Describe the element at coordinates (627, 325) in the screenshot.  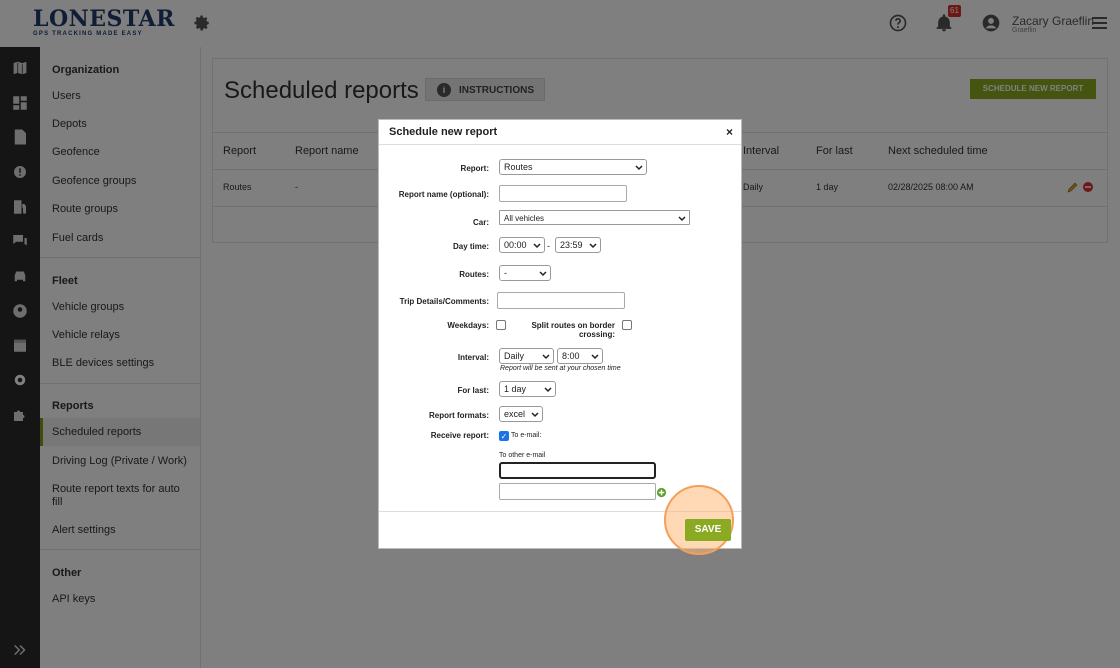
I see `split-routes-checkbox` at that location.